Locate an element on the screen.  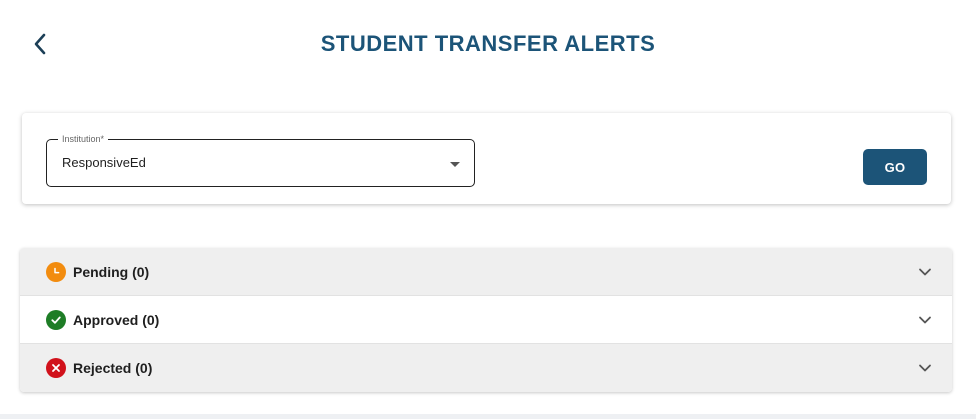
rejected-label: Rejected (0) is located at coordinates (113, 368).